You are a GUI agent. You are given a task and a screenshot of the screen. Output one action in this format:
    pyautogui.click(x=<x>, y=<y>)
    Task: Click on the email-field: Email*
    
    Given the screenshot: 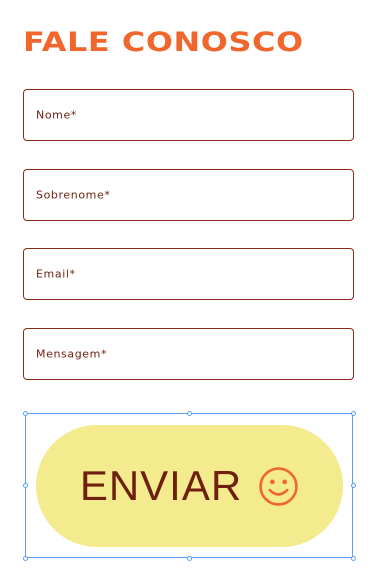 What is the action you would take?
    pyautogui.click(x=188, y=274)
    